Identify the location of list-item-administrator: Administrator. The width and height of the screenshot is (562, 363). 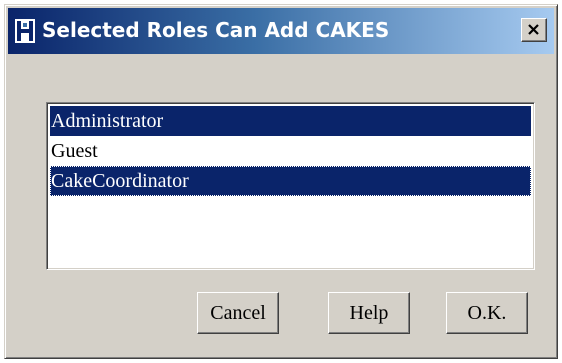
(290, 121).